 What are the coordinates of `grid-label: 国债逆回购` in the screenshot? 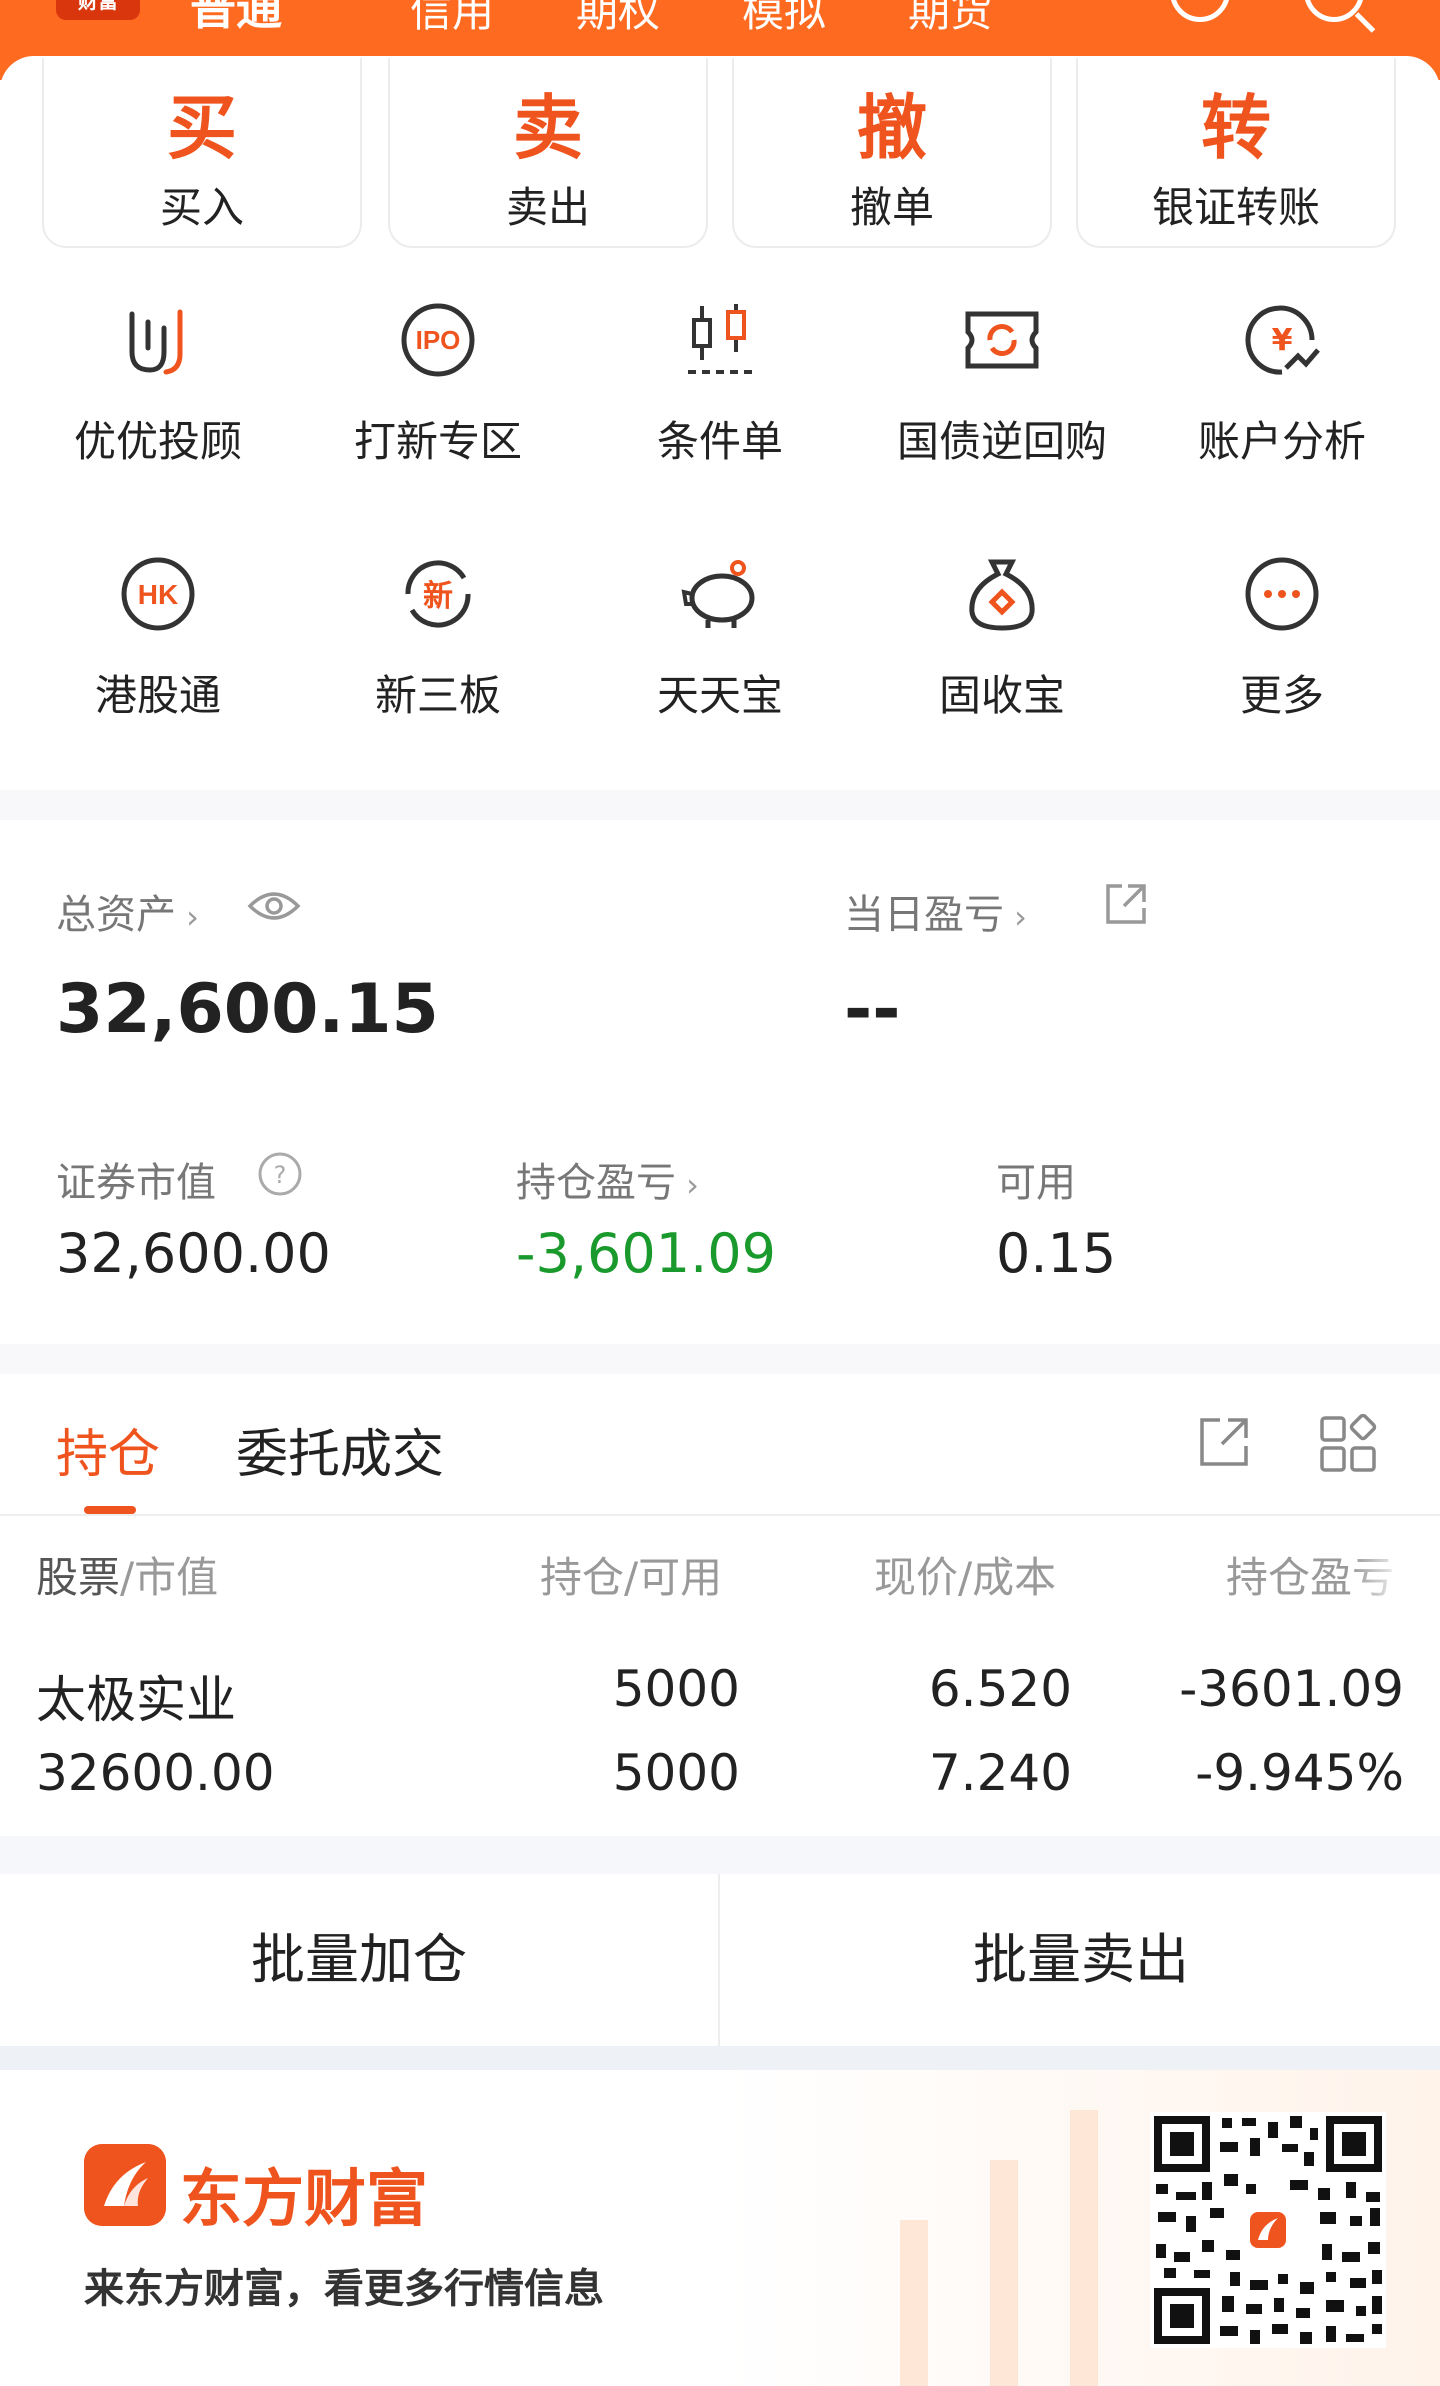 It's located at (1001, 441).